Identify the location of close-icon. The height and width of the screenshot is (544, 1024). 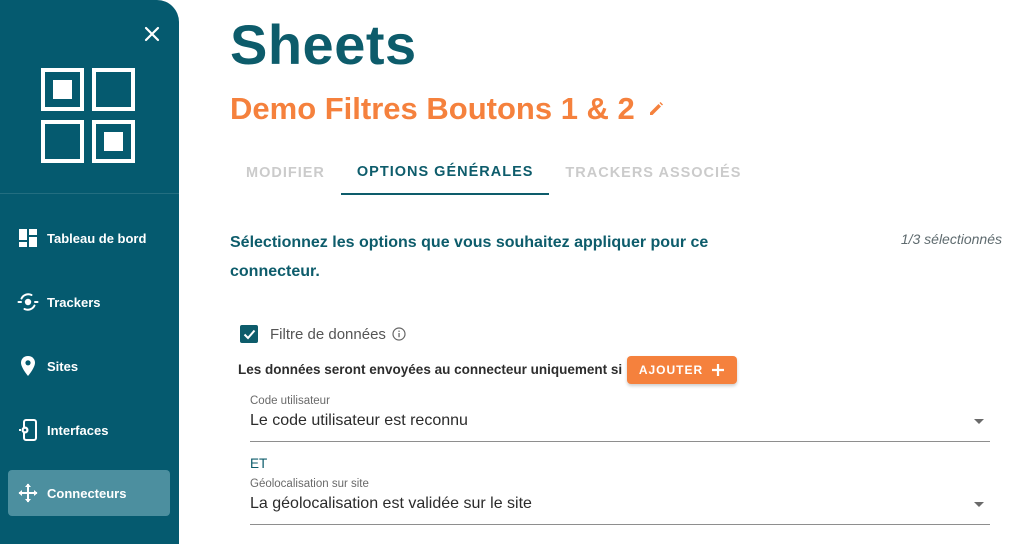
(152, 34).